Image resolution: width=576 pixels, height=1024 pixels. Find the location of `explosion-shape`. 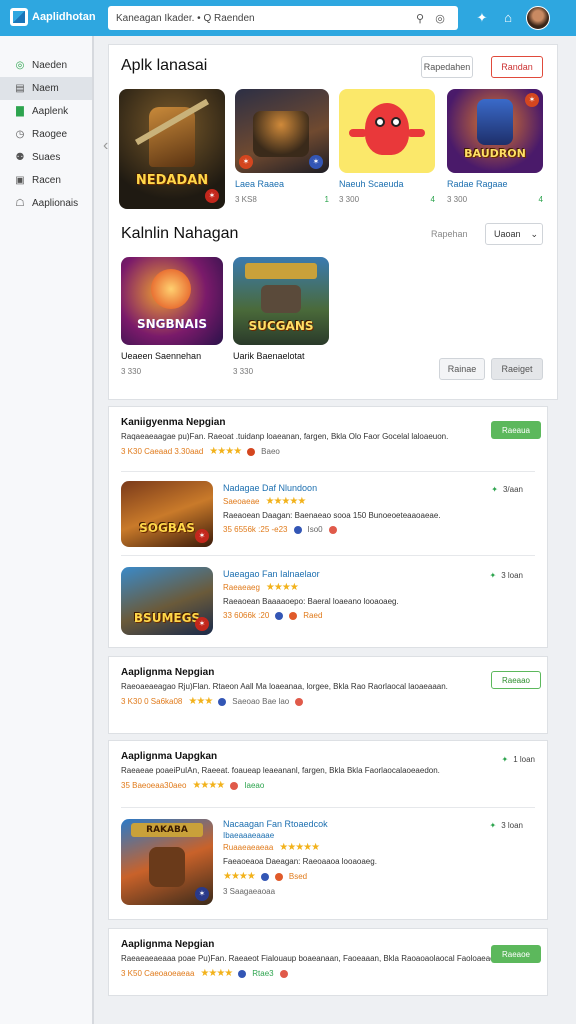

explosion-shape is located at coordinates (171, 289).